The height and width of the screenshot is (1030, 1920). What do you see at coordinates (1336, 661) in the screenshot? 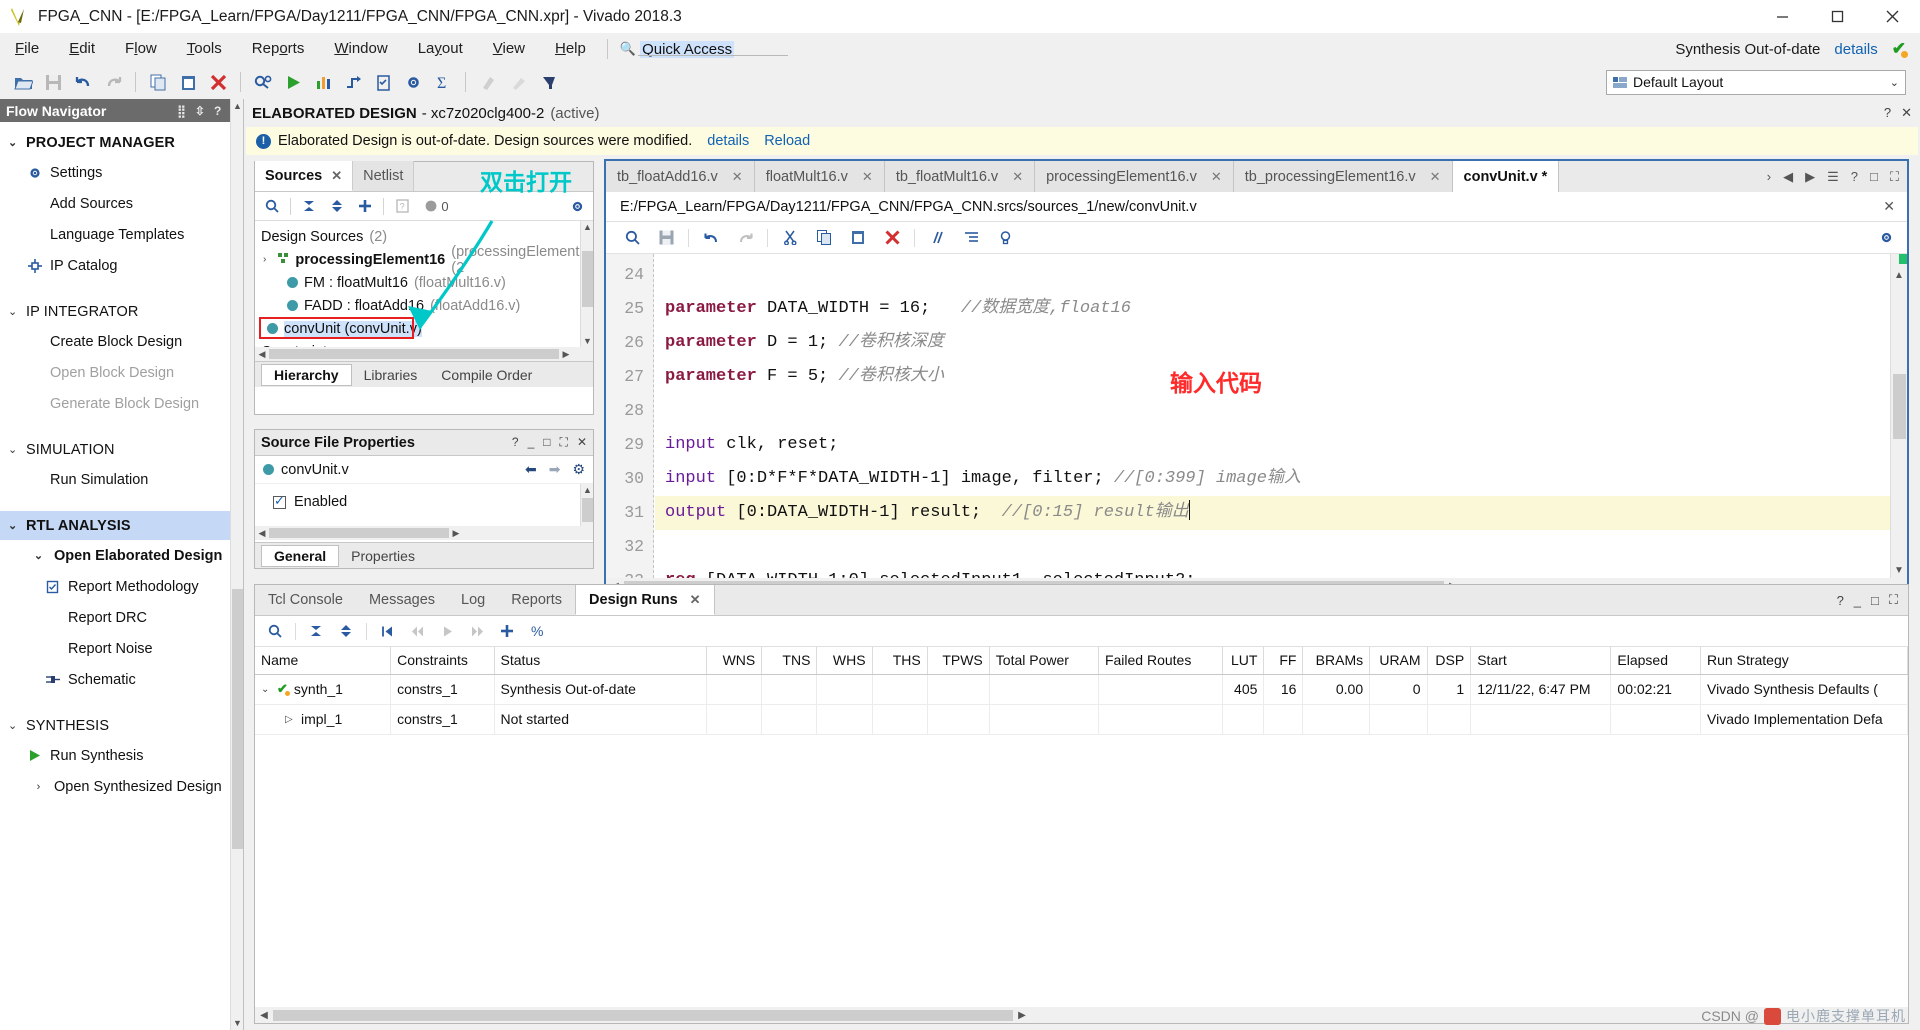
I see `col-brams: BRAMs` at bounding box center [1336, 661].